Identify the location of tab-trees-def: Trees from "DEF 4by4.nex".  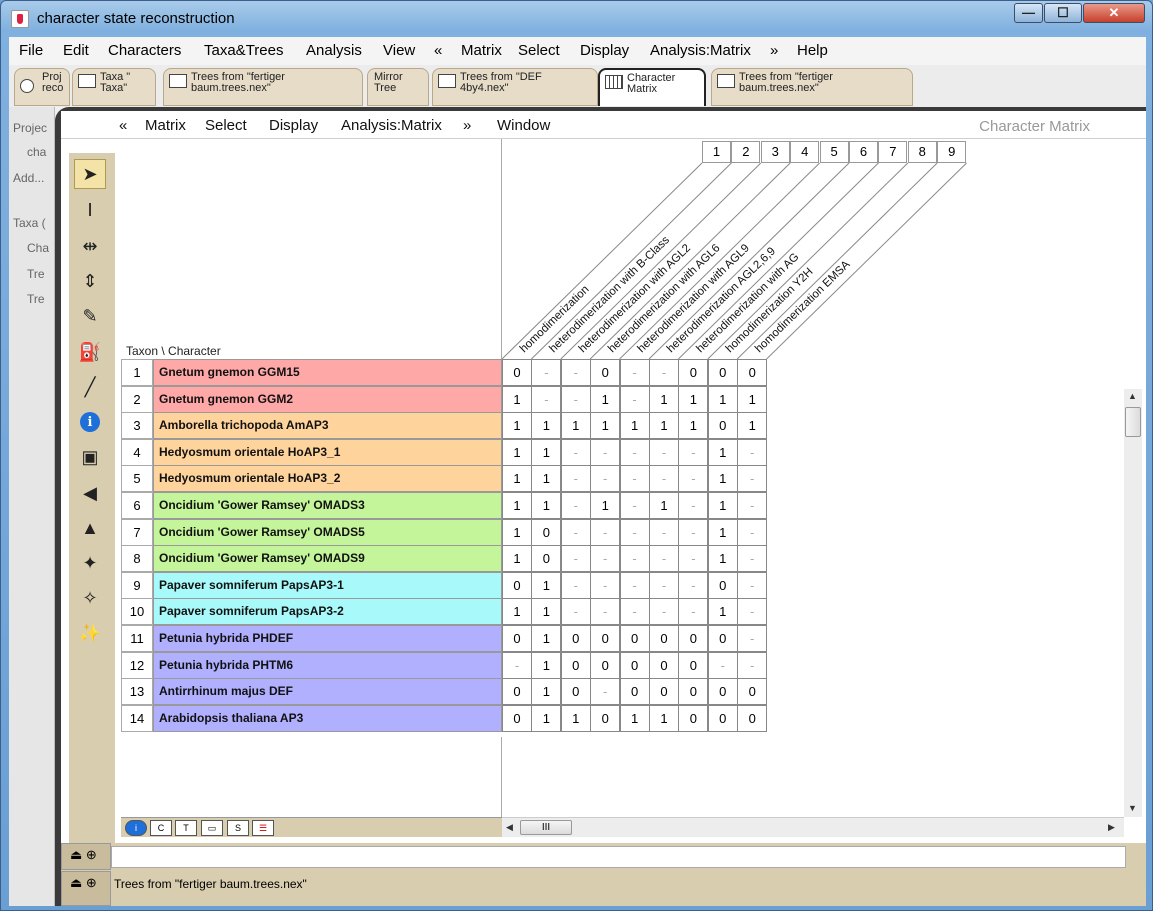
(515, 87).